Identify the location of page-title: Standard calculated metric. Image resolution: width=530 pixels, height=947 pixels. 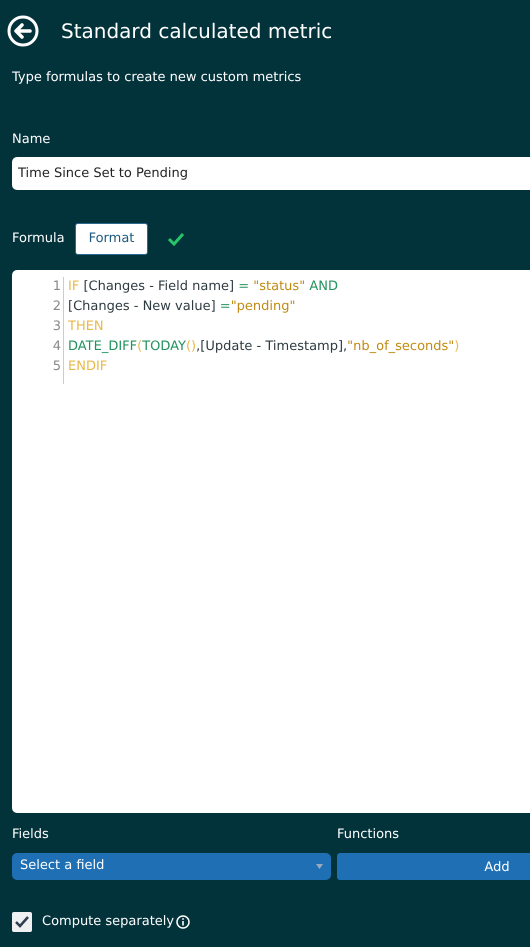
(196, 31).